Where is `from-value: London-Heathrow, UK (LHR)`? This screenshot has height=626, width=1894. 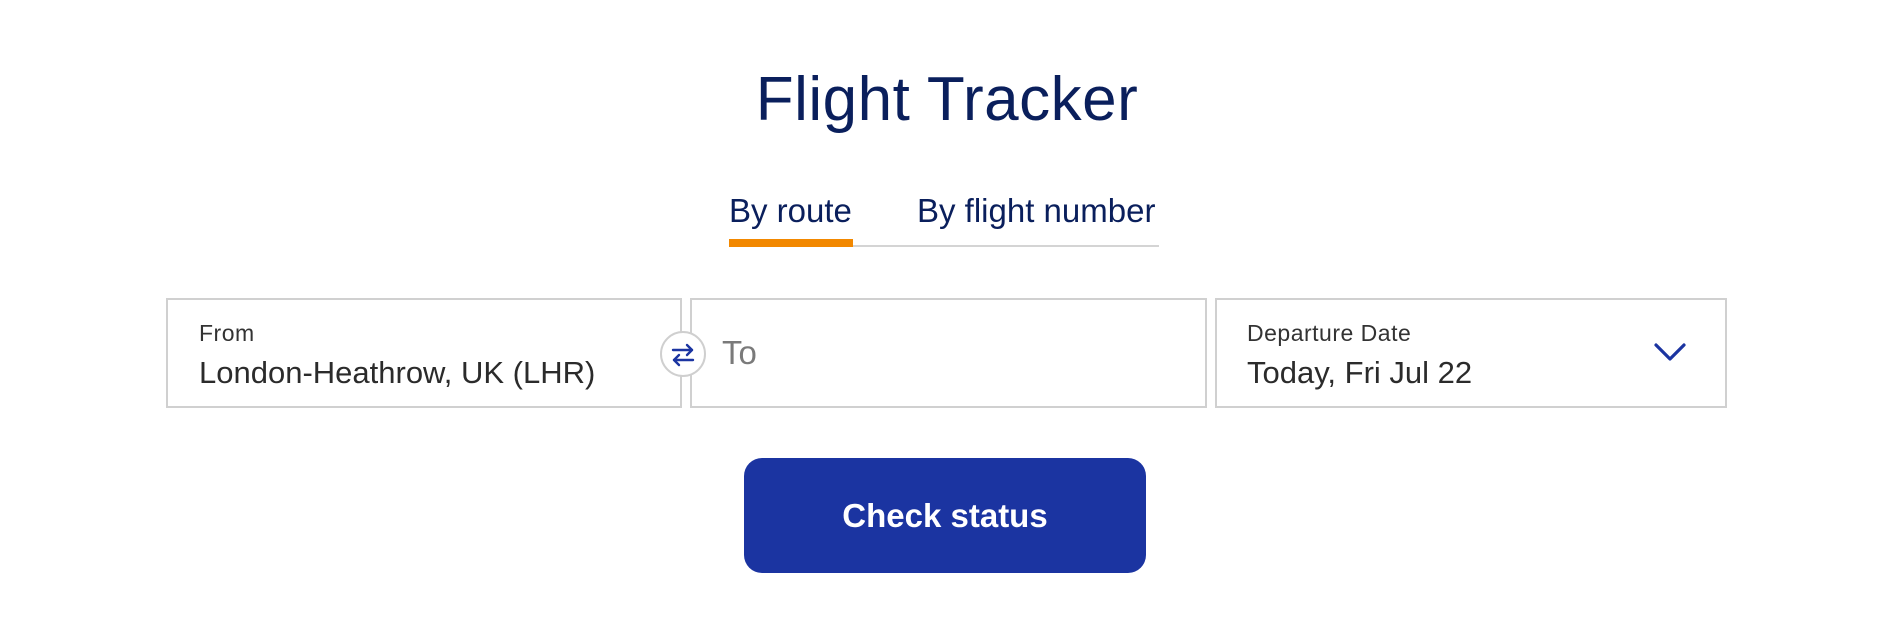
from-value: London-Heathrow, UK (LHR) is located at coordinates (397, 373).